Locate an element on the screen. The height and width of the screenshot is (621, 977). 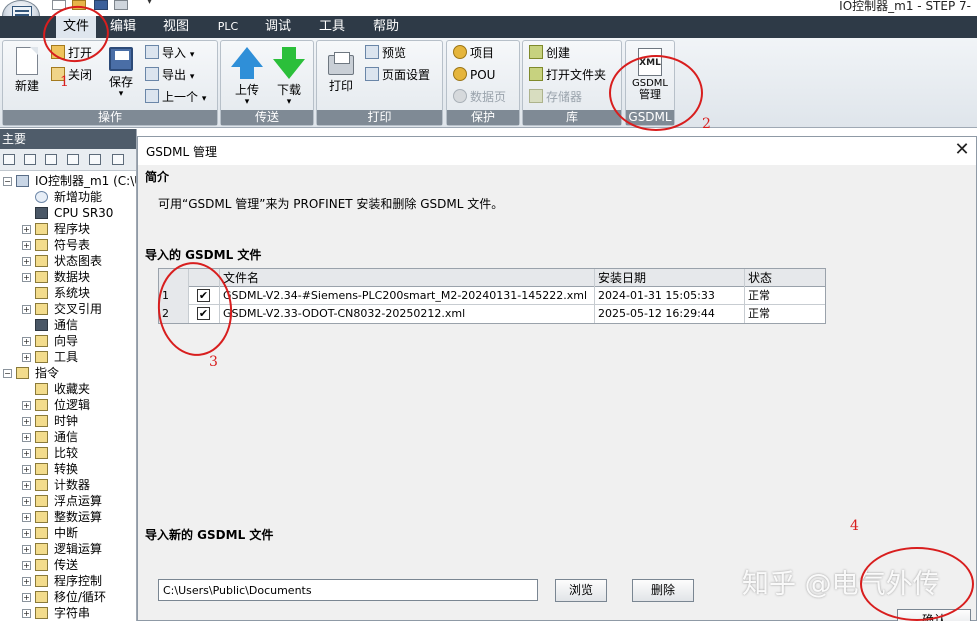
tree-item: − IO控制器_m1 (C:\Us is located at coordinates (68, 181).